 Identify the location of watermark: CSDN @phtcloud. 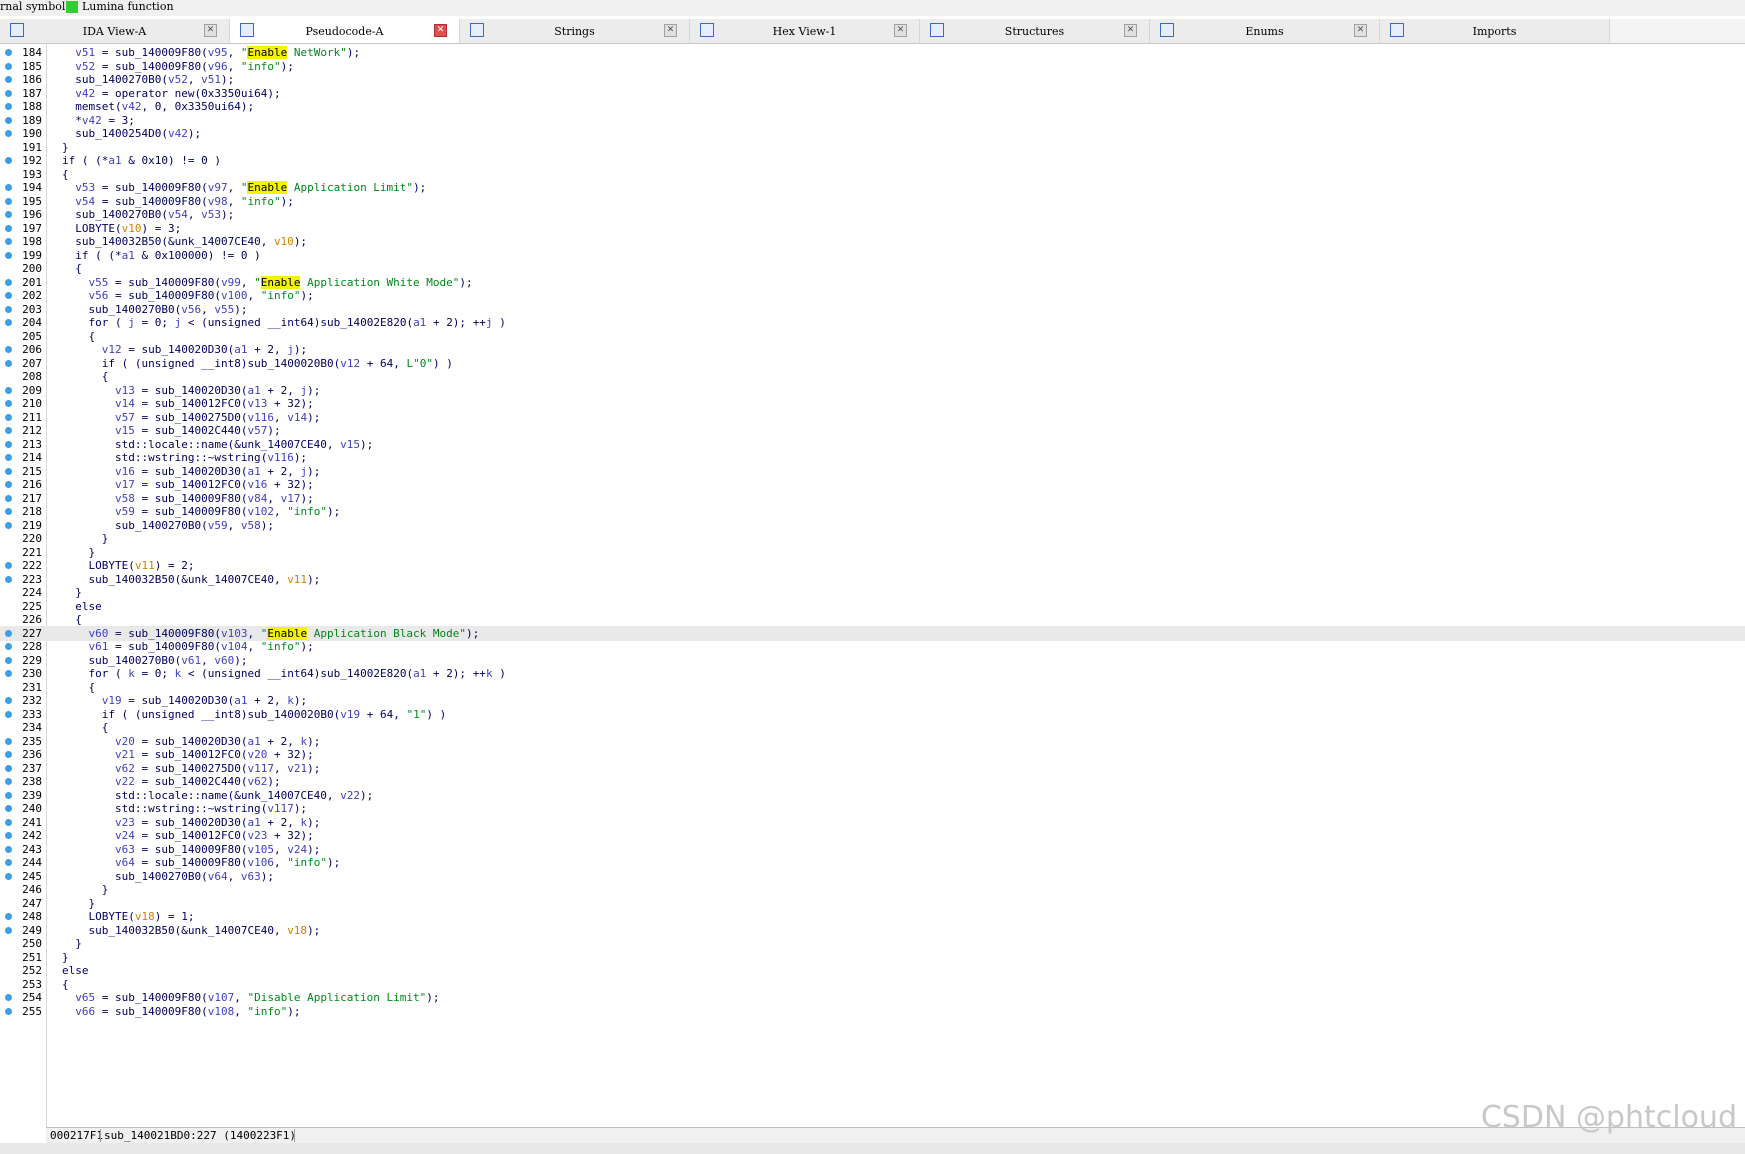
(1608, 1117).